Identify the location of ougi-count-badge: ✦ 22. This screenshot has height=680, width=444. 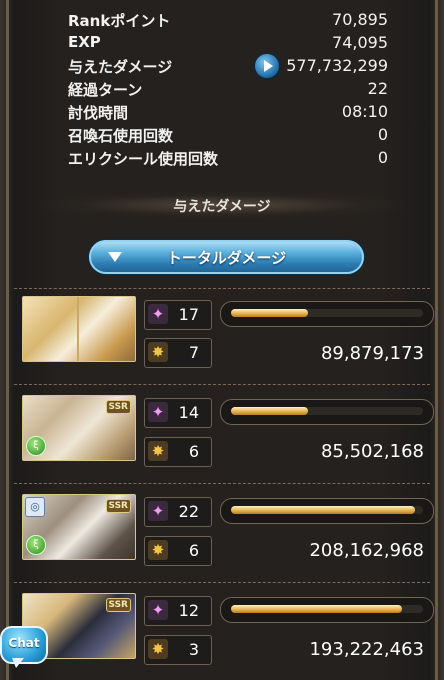
(178, 512).